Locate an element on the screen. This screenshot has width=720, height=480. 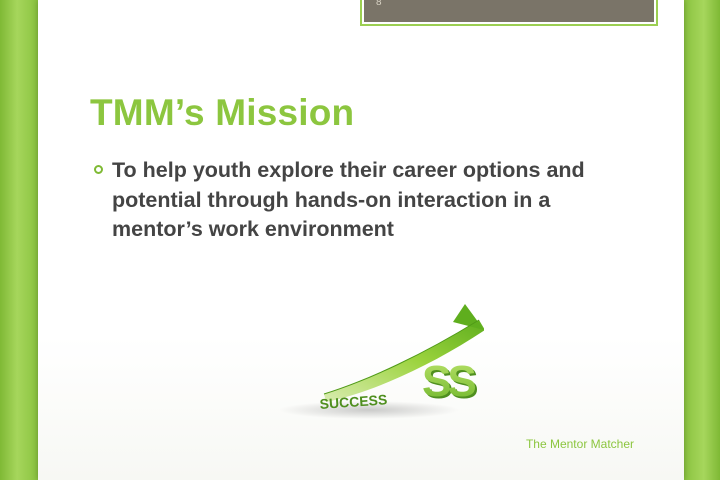
success-arrow-graphic: SUCCESS . SS SS is located at coordinates (381, 361).